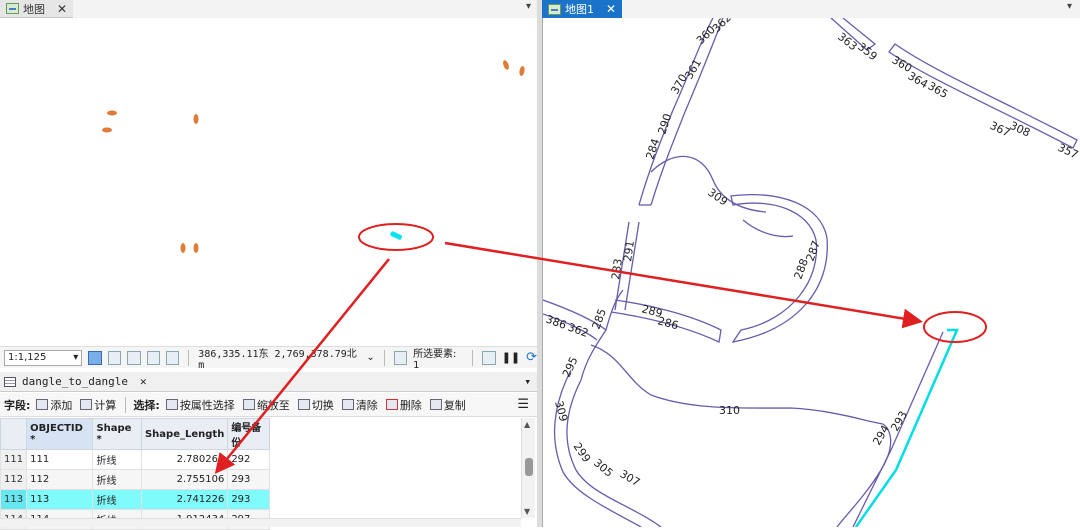 The width and height of the screenshot is (1080, 530). I want to click on column-header-shape-length: Shape_Length, so click(184, 434).